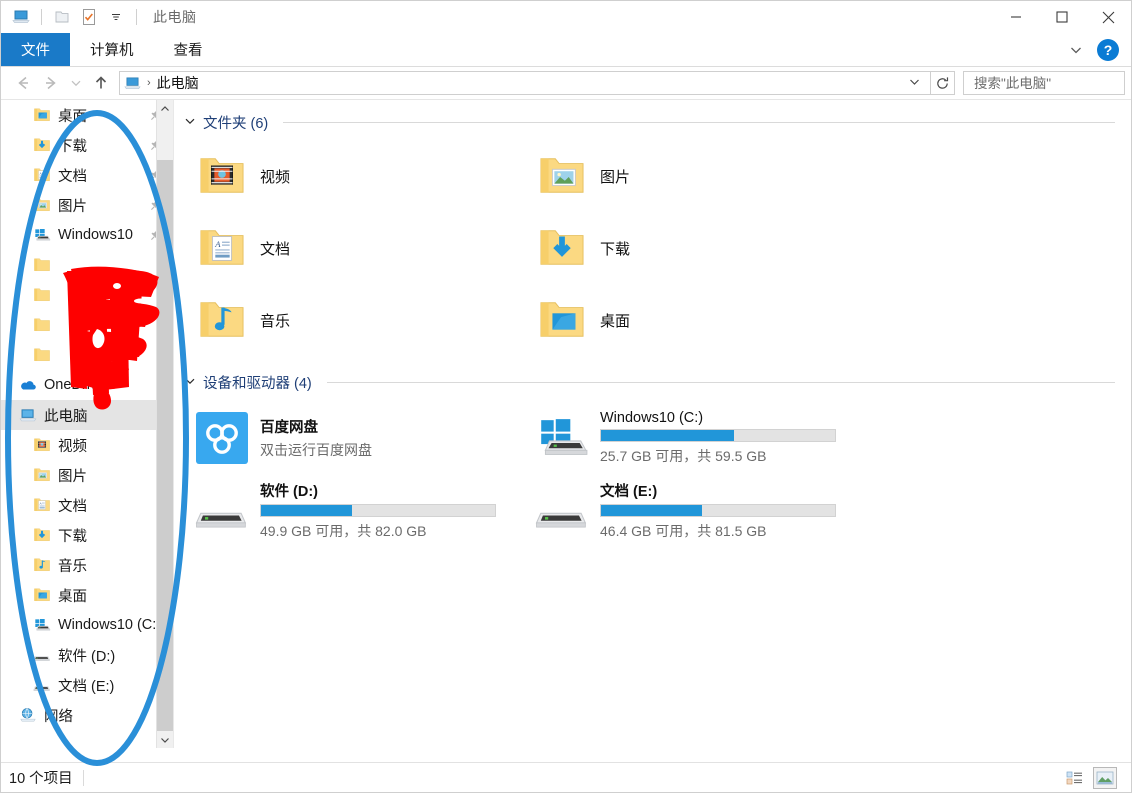  I want to click on status-divider, so click(83, 777).